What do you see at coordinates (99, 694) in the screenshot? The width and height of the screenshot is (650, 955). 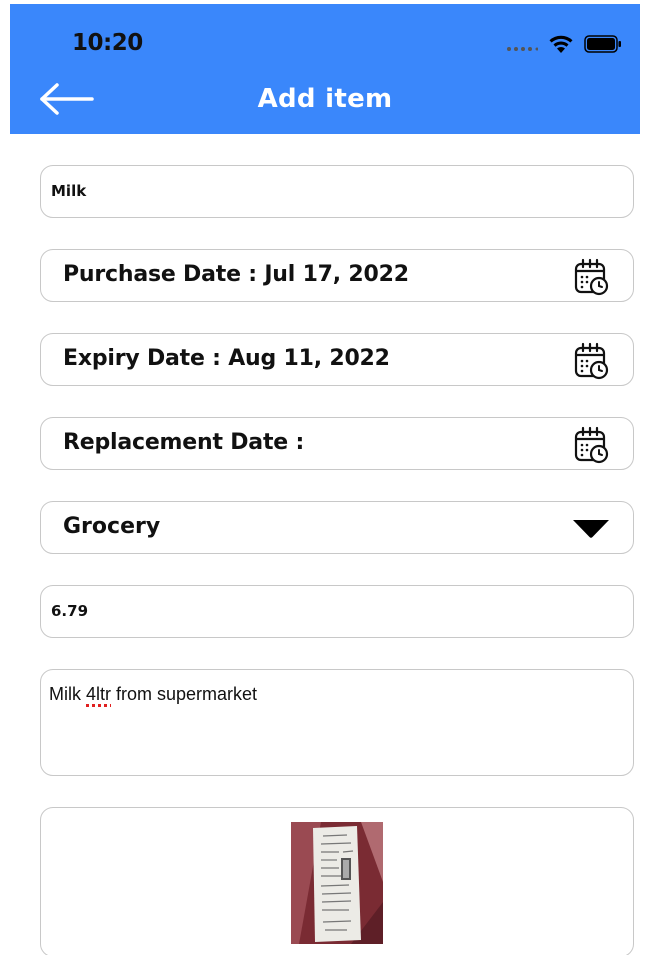 I see `notes-misspelled-word: 4ltr` at bounding box center [99, 694].